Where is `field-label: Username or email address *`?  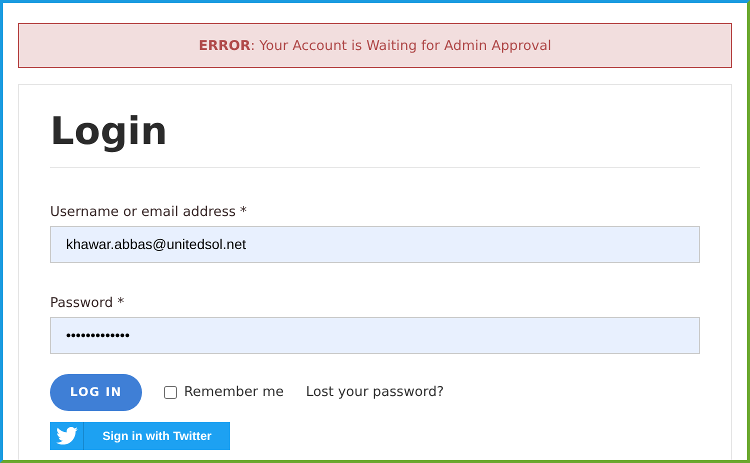 field-label: Username or email address * is located at coordinates (148, 212).